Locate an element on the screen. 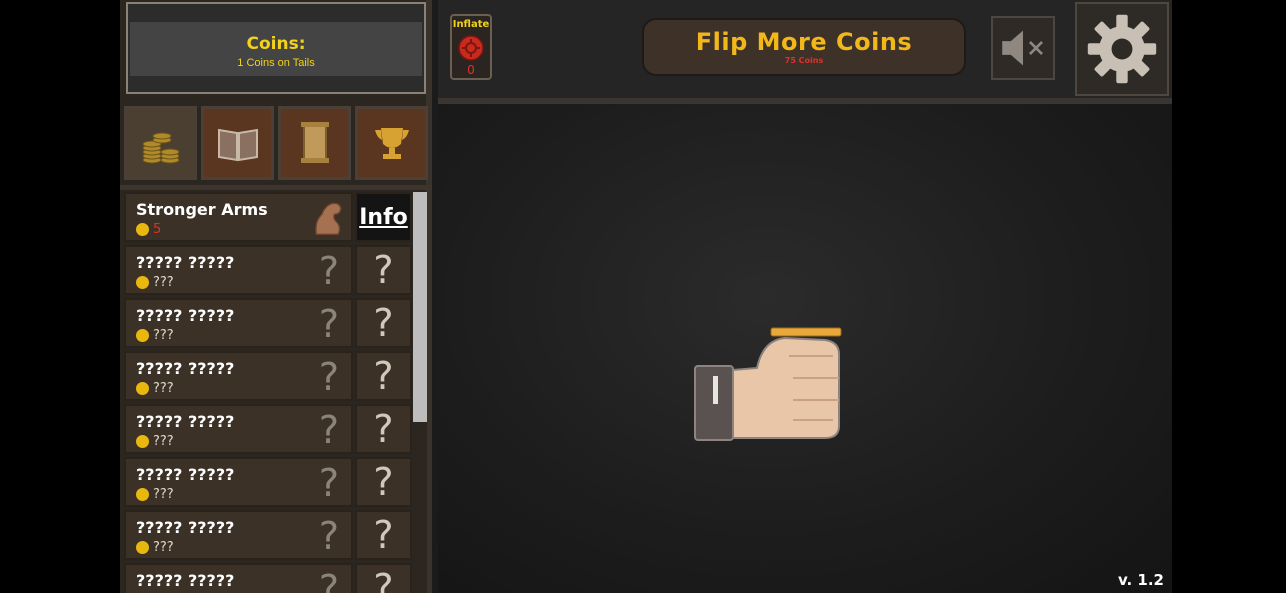  bicep-icon is located at coordinates (329, 218).